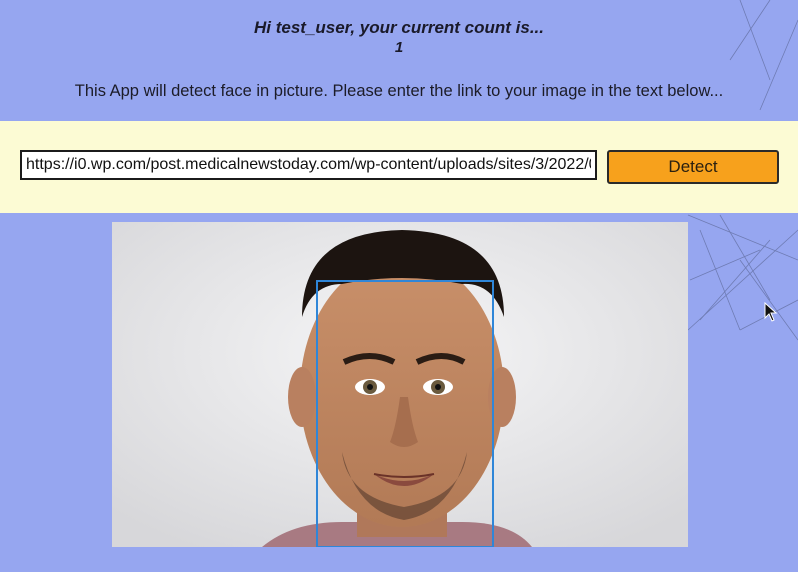 The width and height of the screenshot is (798, 572). Describe the element at coordinates (308, 165) in the screenshot. I see `image-url-input` at that location.